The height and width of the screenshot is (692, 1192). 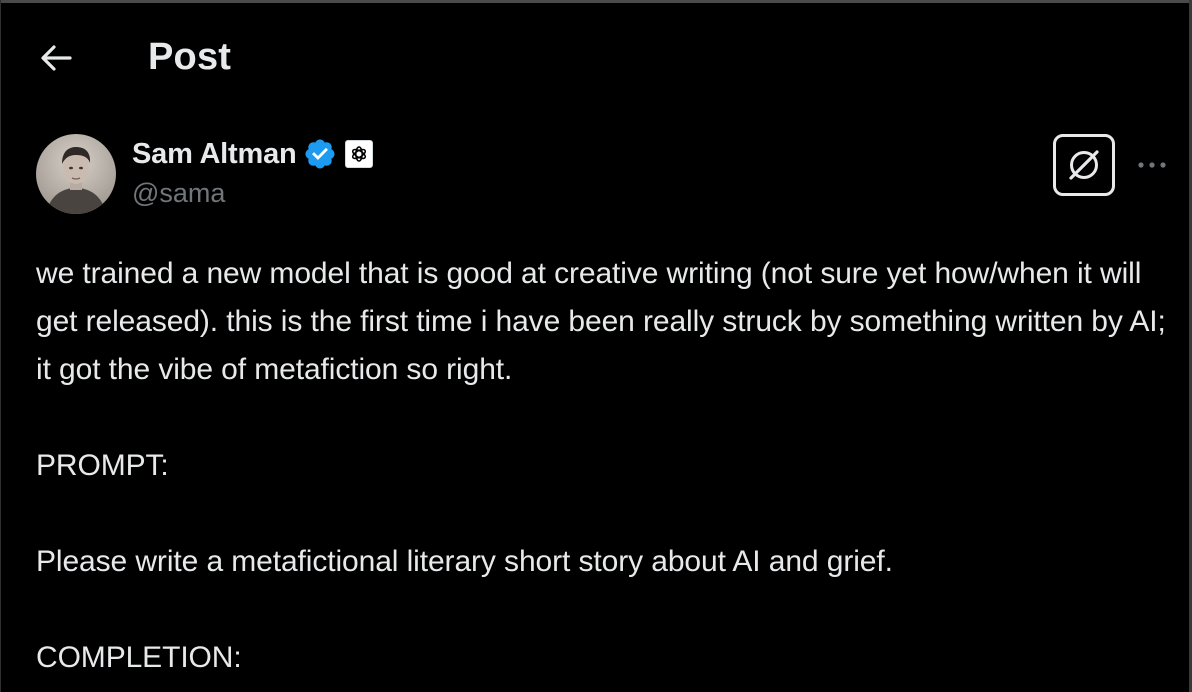 I want to click on post-paragraph: COMPLETION:, so click(x=139, y=657).